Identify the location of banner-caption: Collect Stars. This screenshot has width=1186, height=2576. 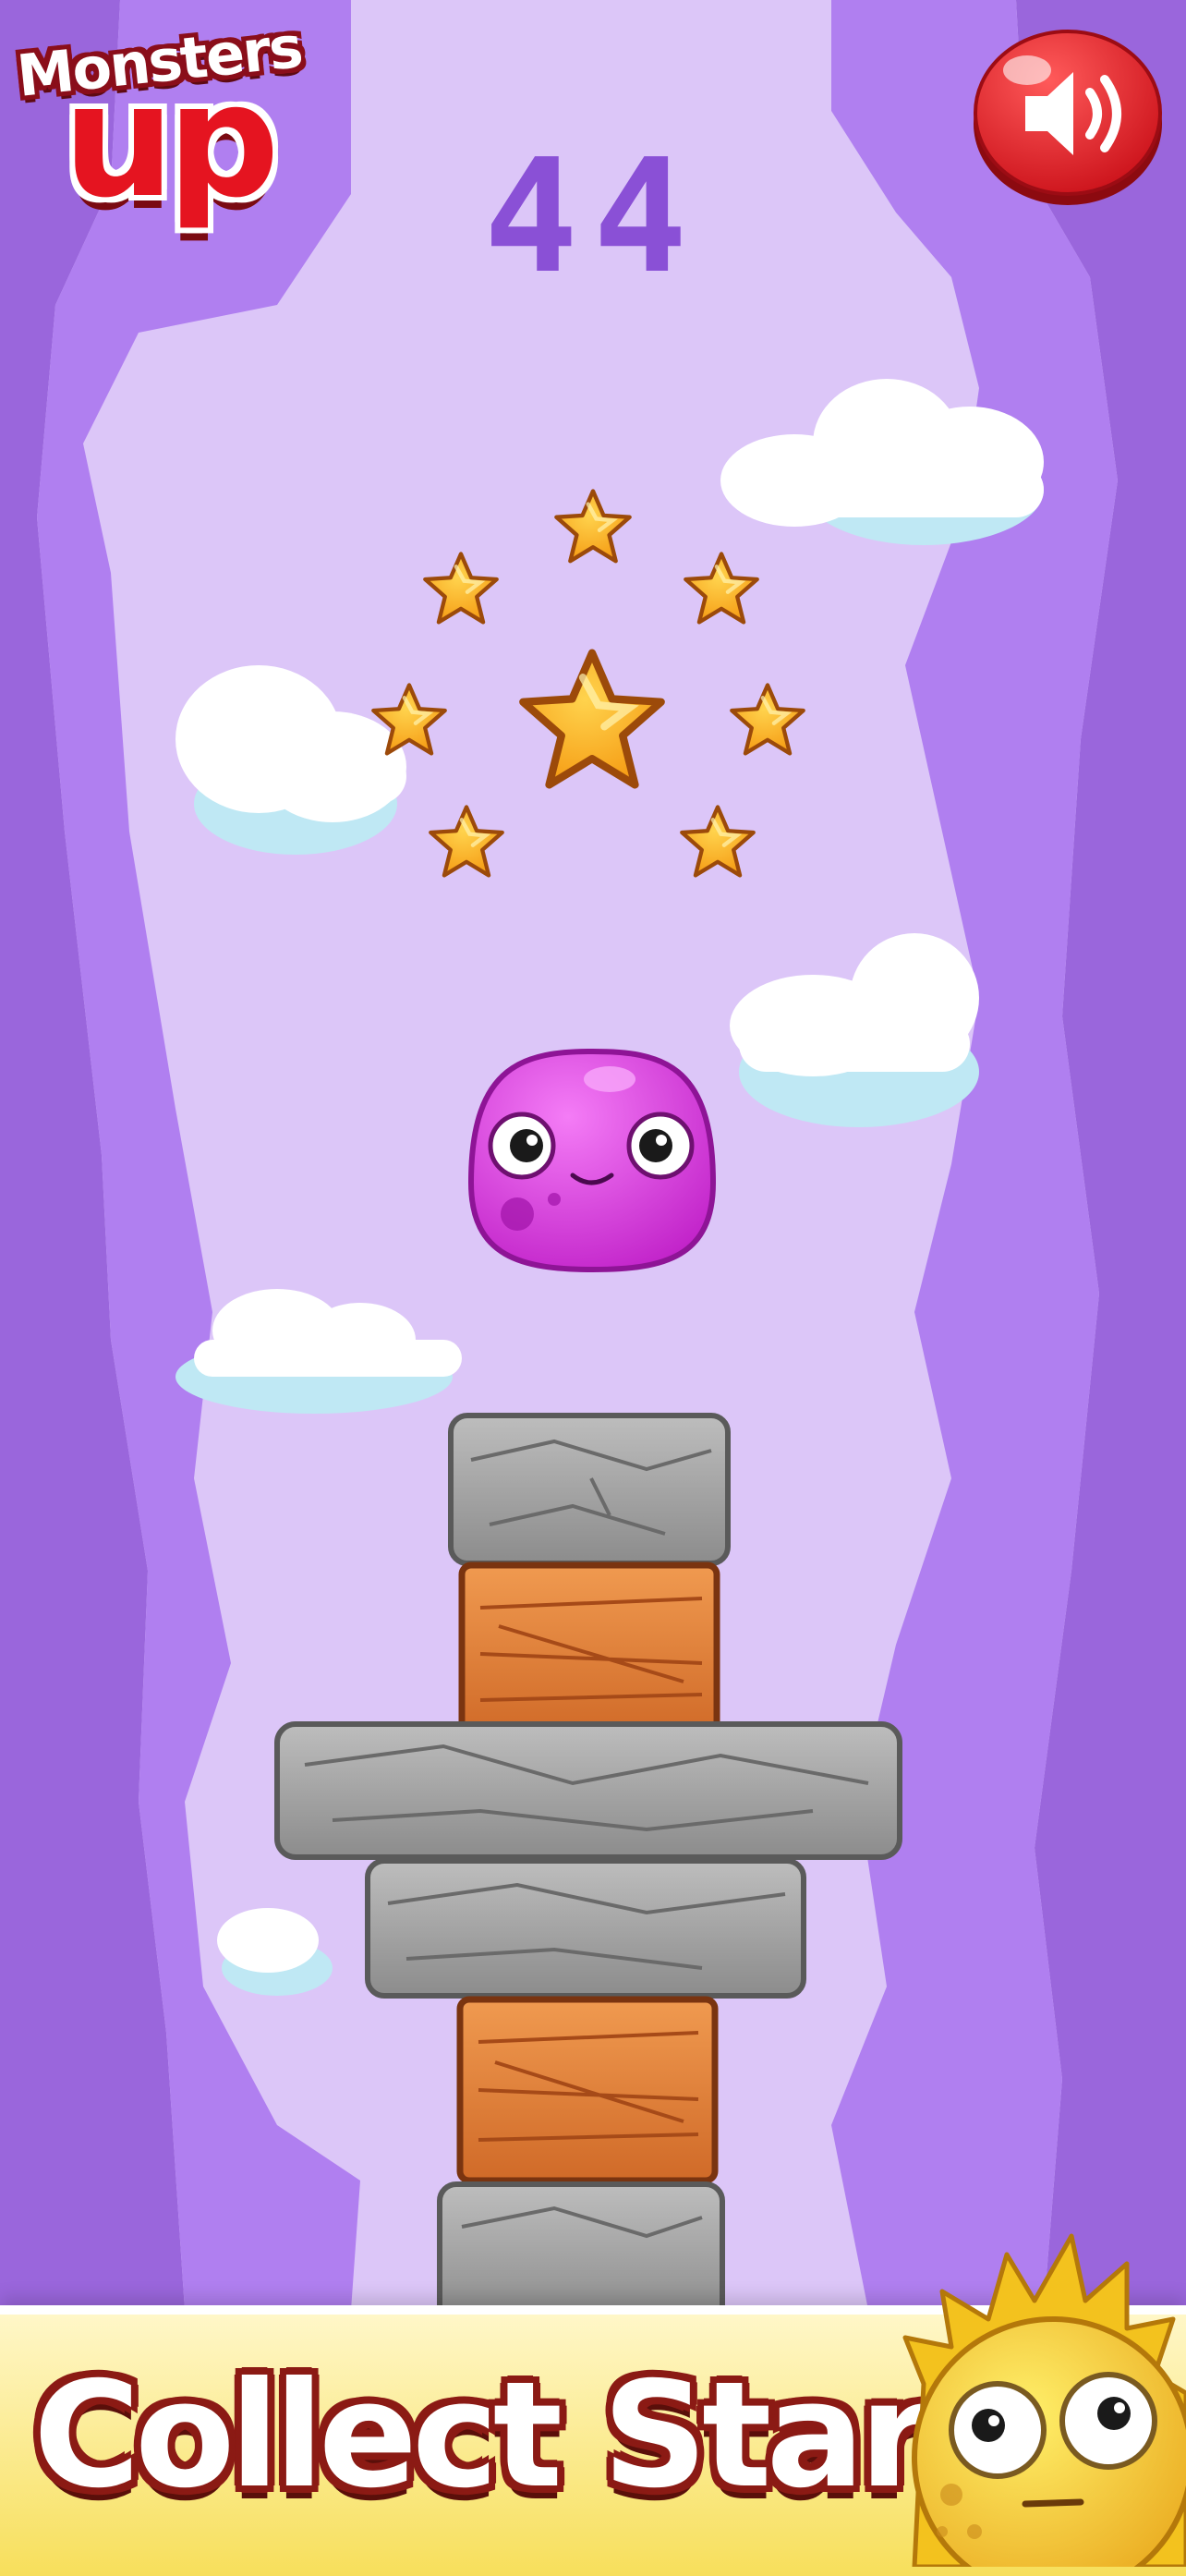
(522, 2436).